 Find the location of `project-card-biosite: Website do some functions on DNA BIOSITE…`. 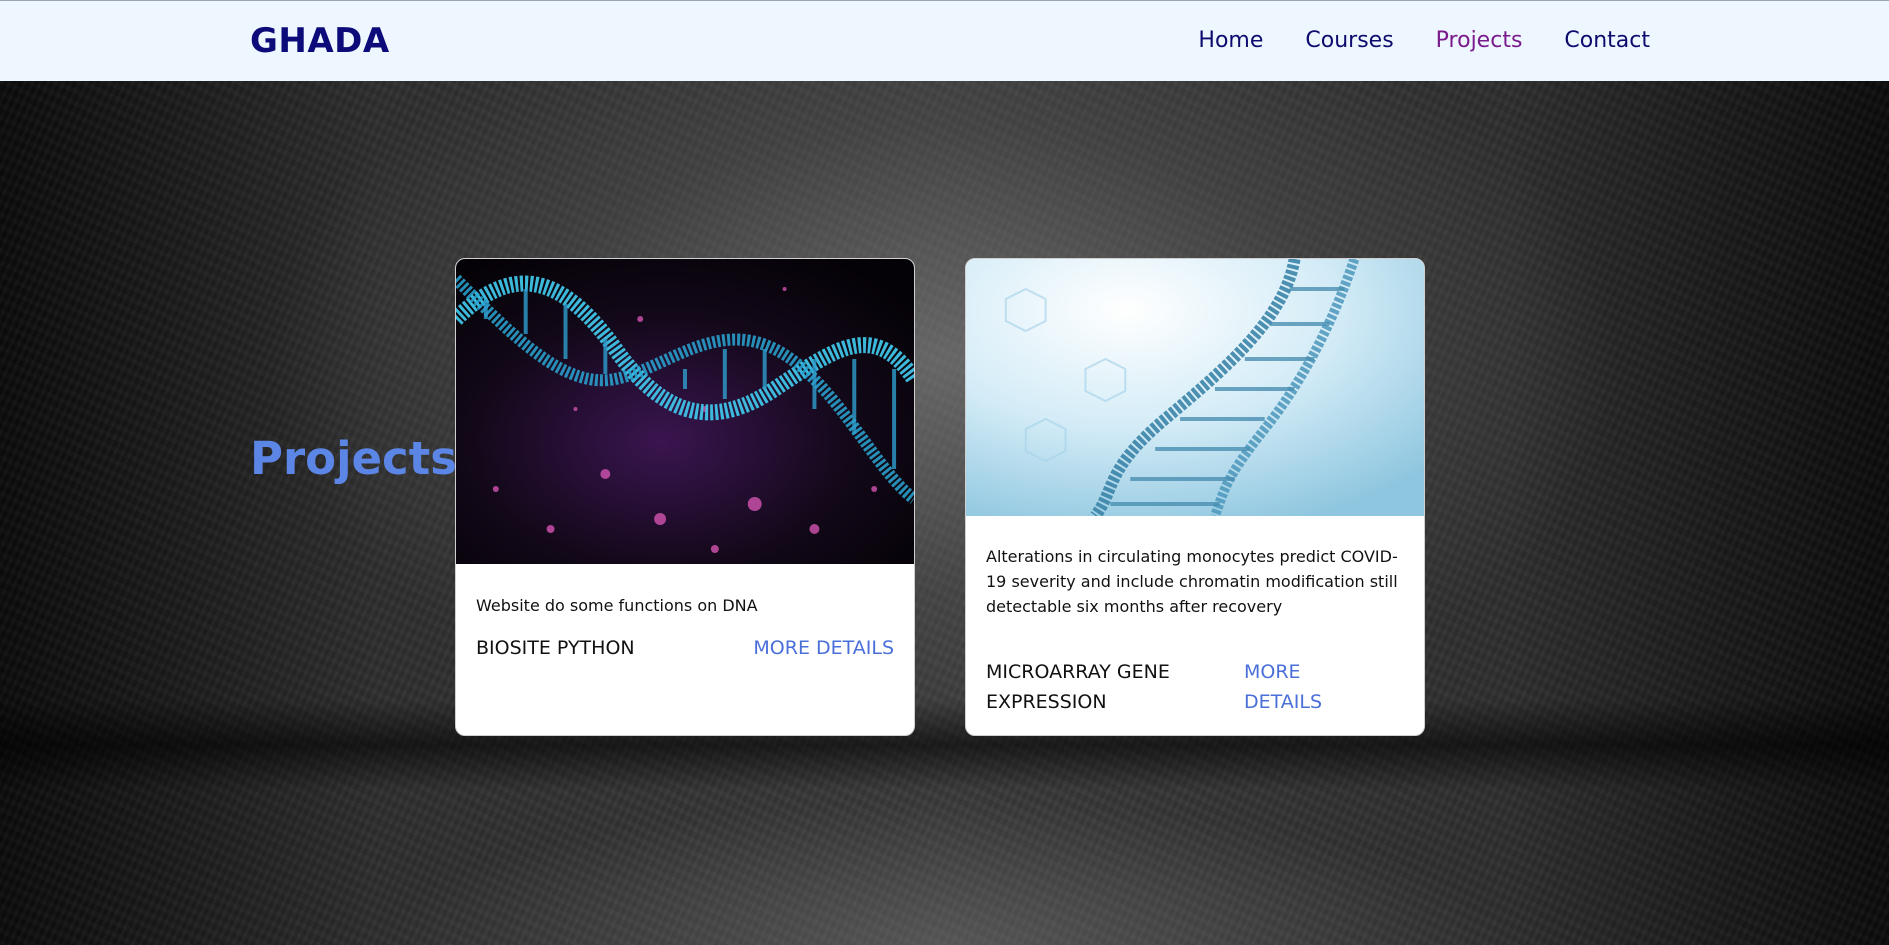

project-card-biosite: Website do some functions on DNA BIOSITE… is located at coordinates (685, 497).